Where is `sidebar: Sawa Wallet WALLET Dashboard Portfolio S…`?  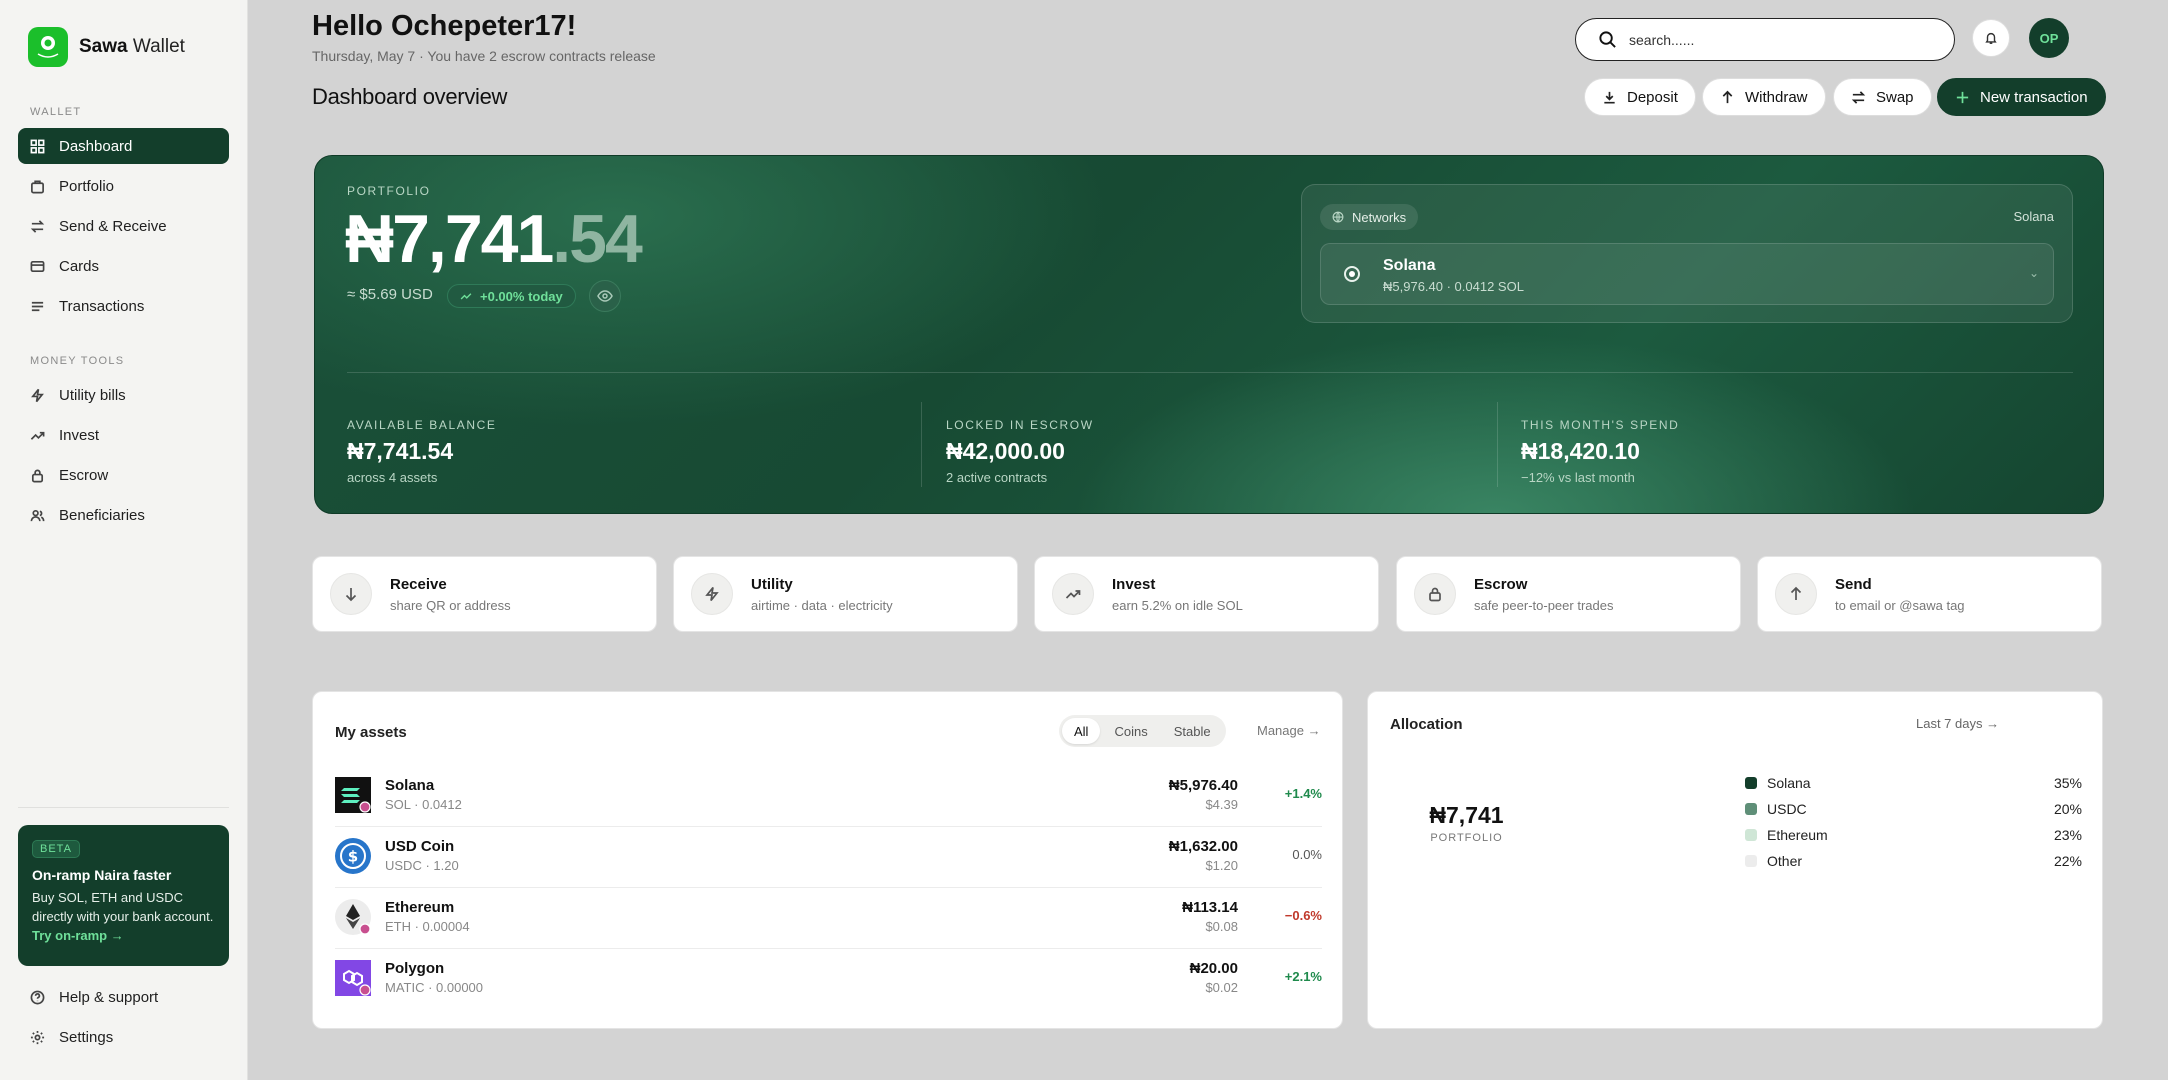
sidebar: Sawa Wallet WALLET Dashboard Portfolio S… is located at coordinates (124, 540).